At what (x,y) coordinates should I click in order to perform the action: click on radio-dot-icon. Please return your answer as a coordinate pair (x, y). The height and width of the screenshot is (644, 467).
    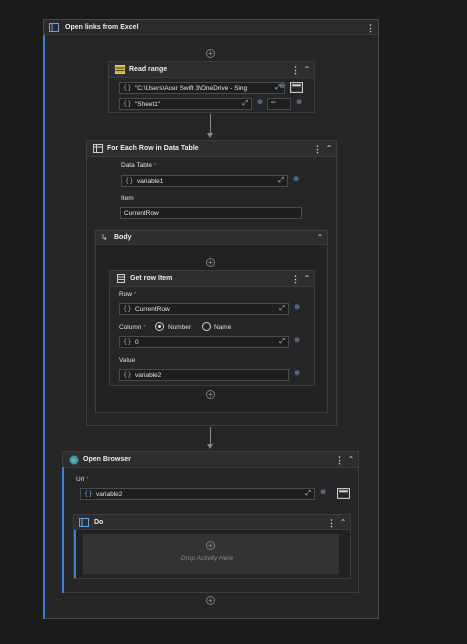
    Looking at the image, I should click on (159, 326).